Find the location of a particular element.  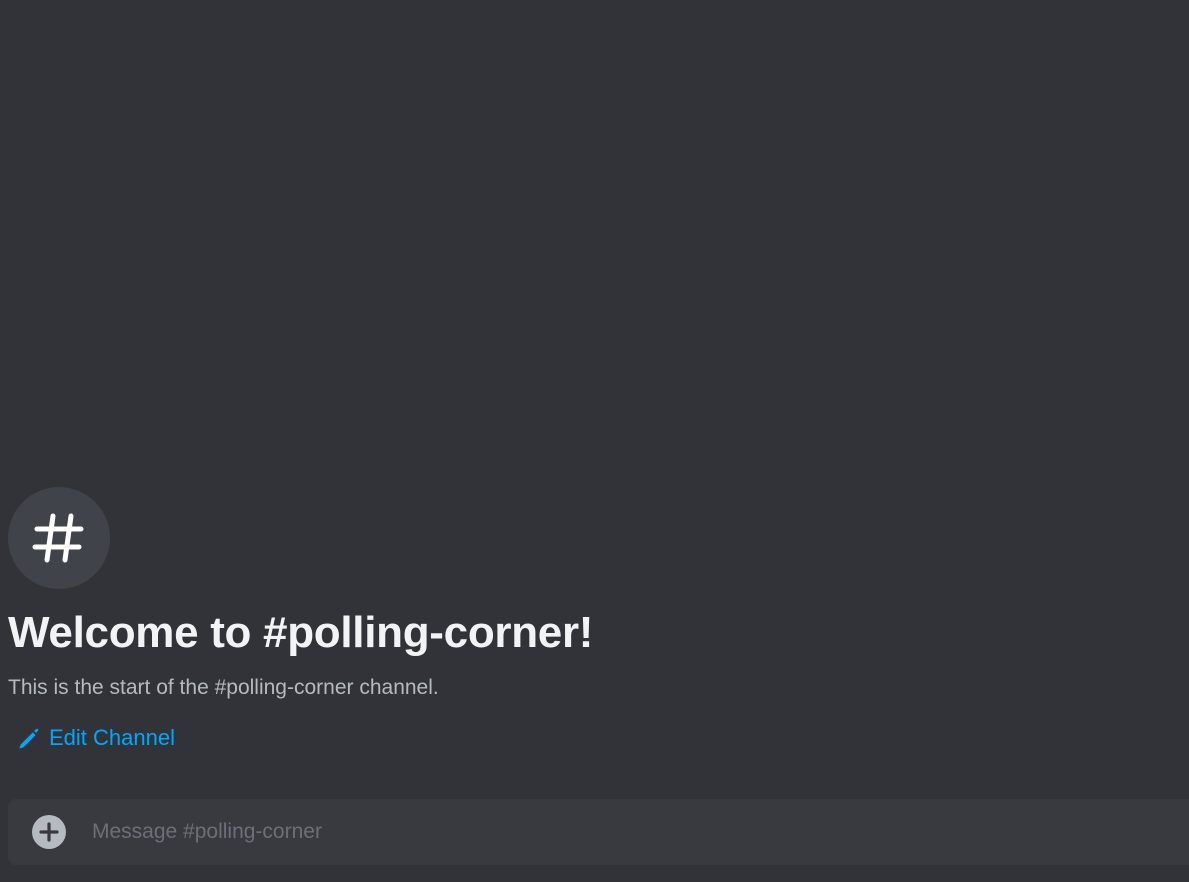

welcome-title: Welcome to #polling-corner! is located at coordinates (301, 632).